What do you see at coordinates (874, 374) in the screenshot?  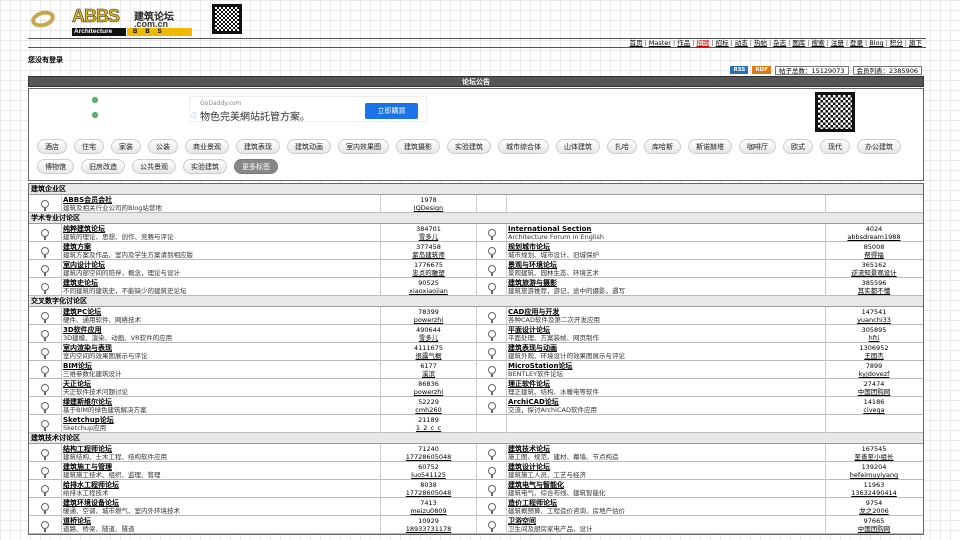 I see `last-poster-link: kyjdovezf` at bounding box center [874, 374].